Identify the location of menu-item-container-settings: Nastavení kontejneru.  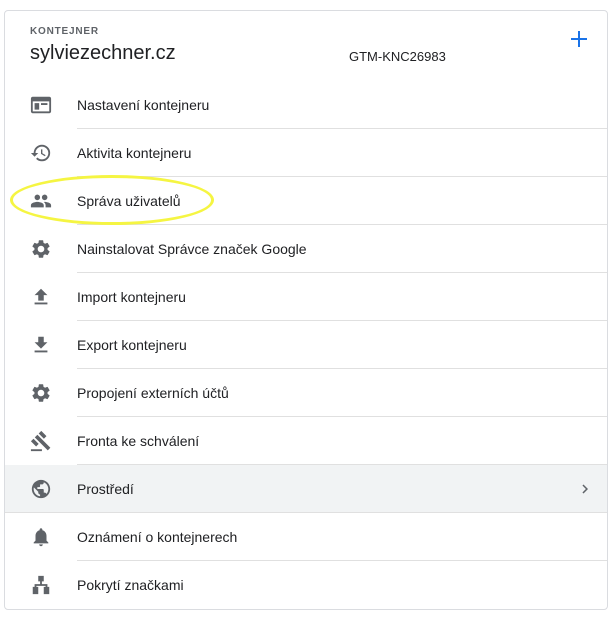
(306, 105).